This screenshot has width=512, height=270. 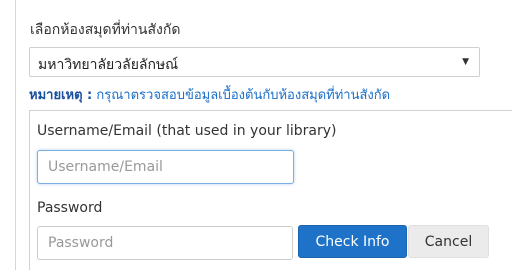 What do you see at coordinates (254, 62) in the screenshot?
I see `library-select: มหาวิทยาลัยวลัยลักษณ์ ▼` at bounding box center [254, 62].